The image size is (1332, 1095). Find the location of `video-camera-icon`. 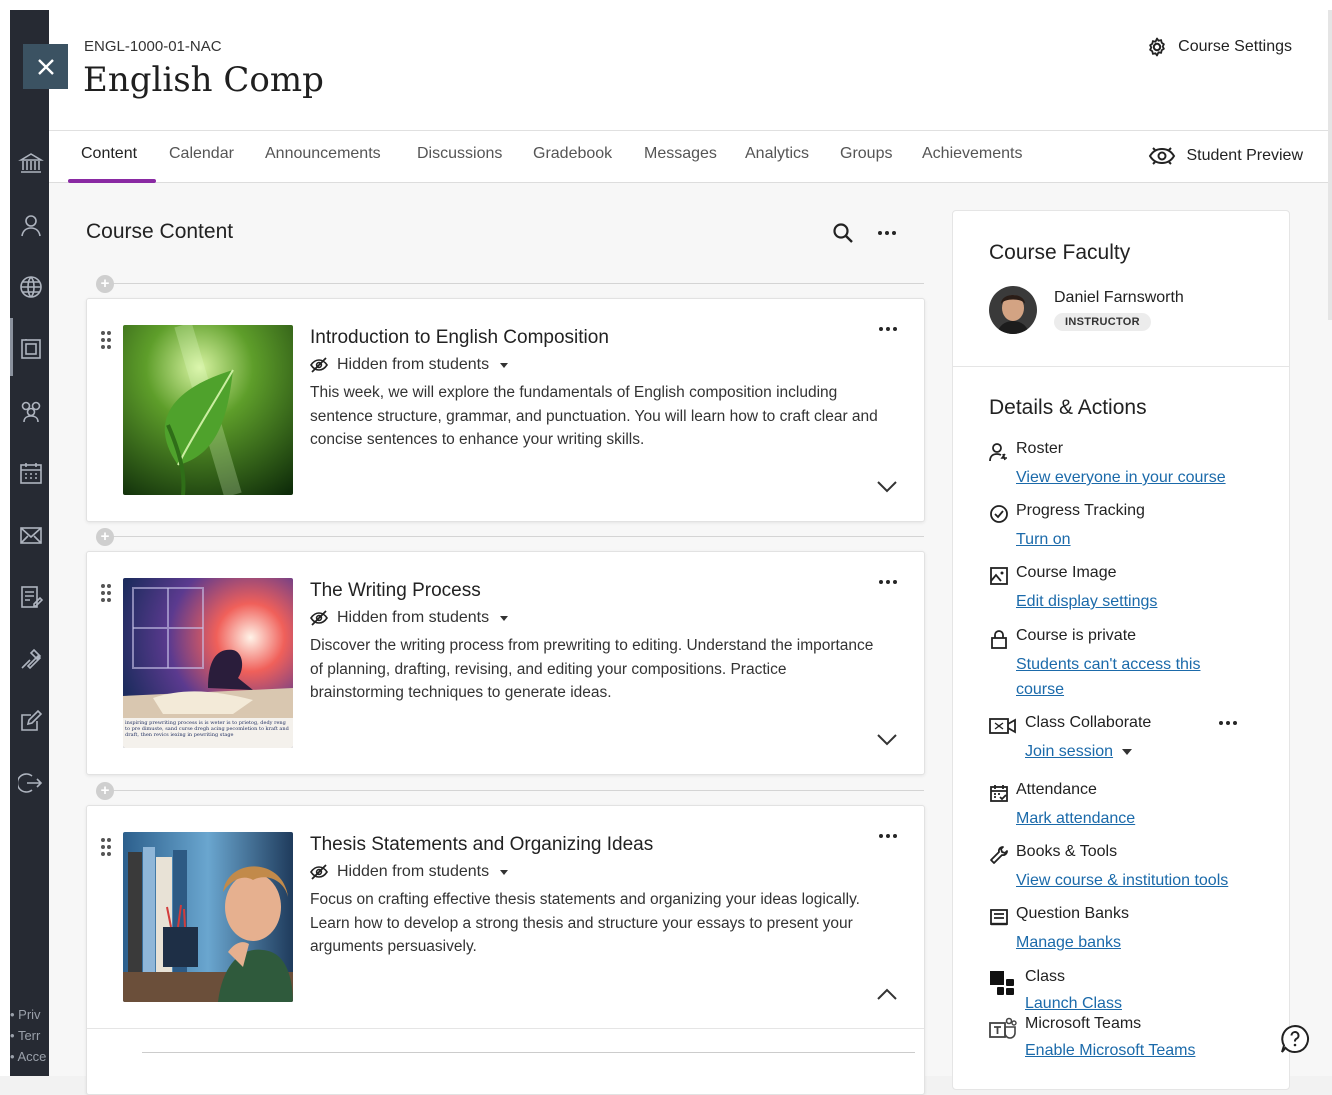

video-camera-icon is located at coordinates (1003, 726).